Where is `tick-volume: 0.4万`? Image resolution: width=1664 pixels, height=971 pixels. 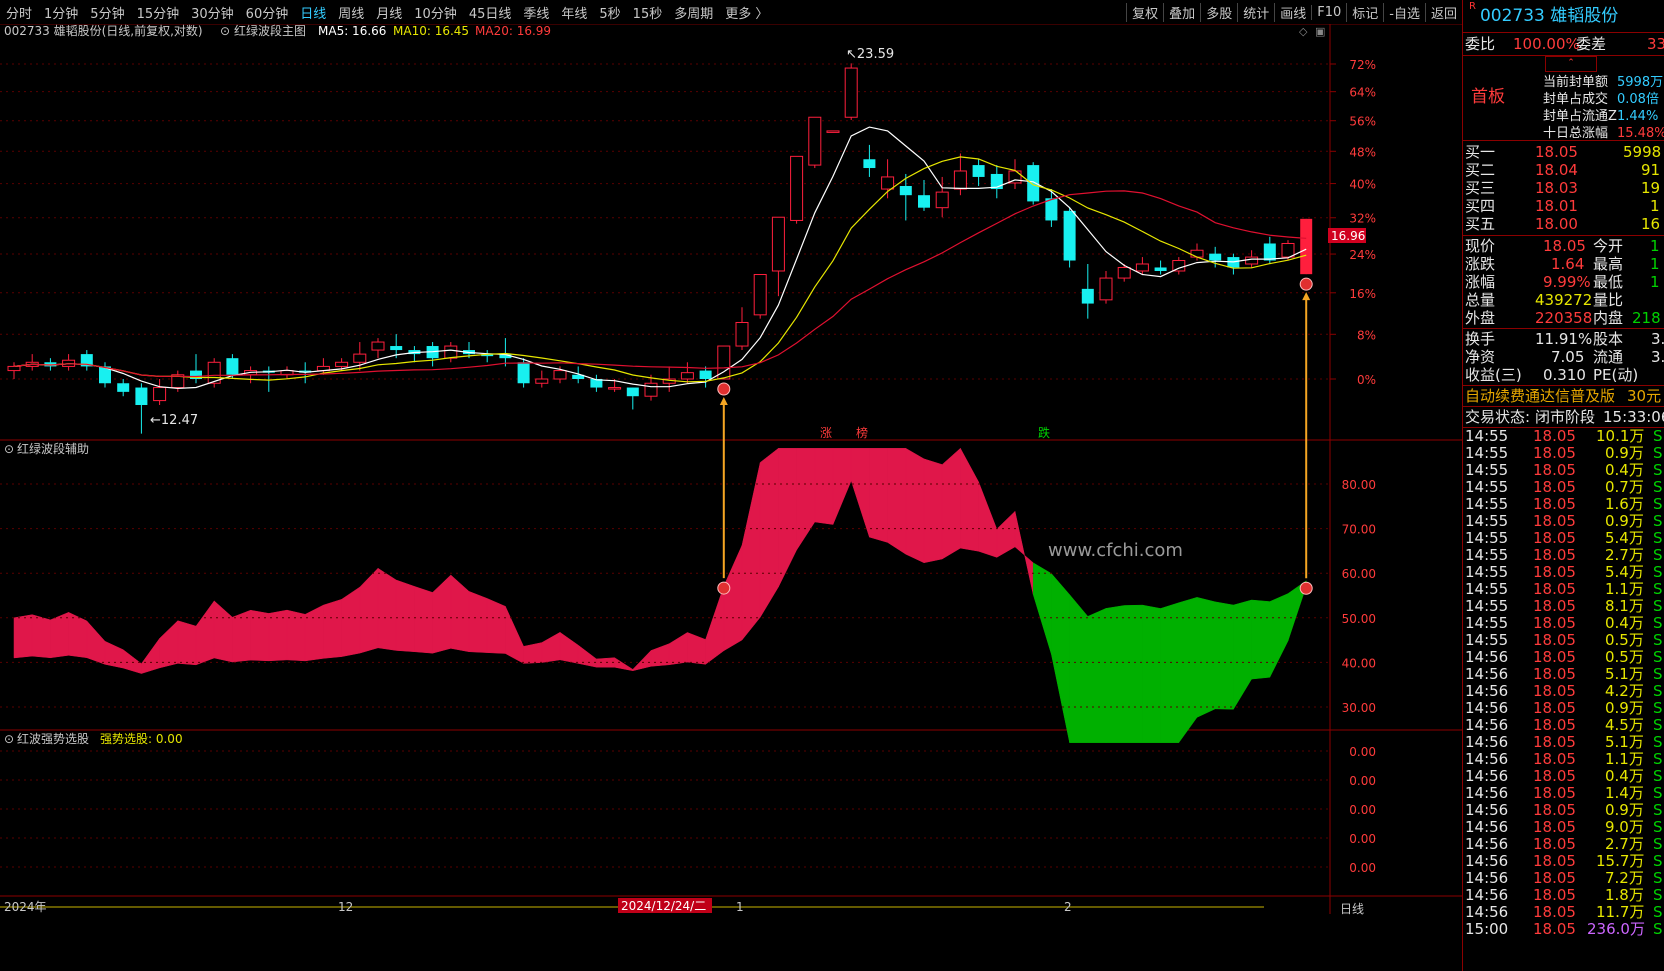
tick-volume: 0.4万 is located at coordinates (1624, 623).